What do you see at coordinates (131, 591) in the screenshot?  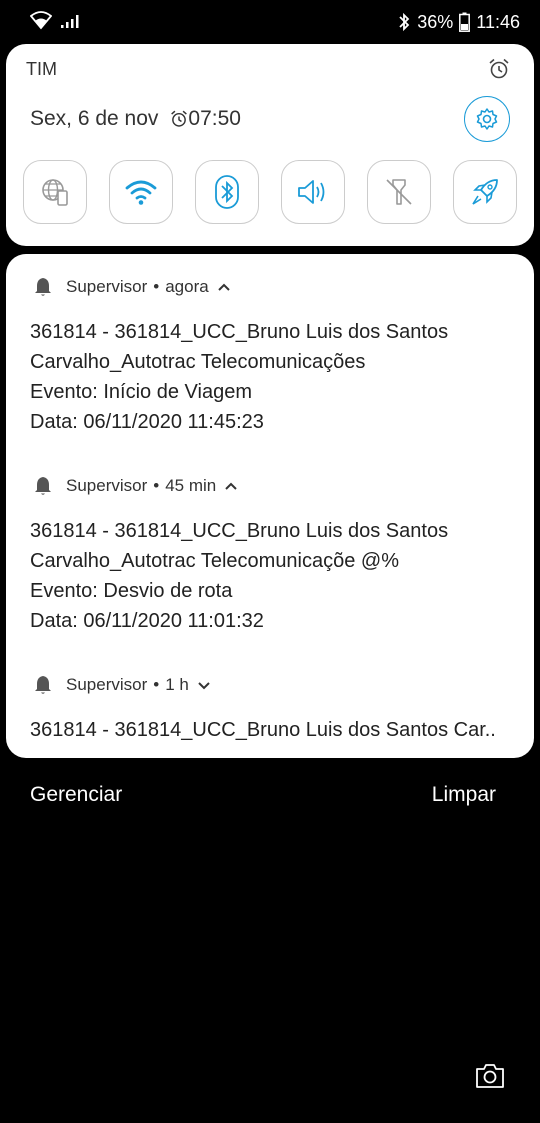 I see `notification-line: Evento: Desvio de rota` at bounding box center [131, 591].